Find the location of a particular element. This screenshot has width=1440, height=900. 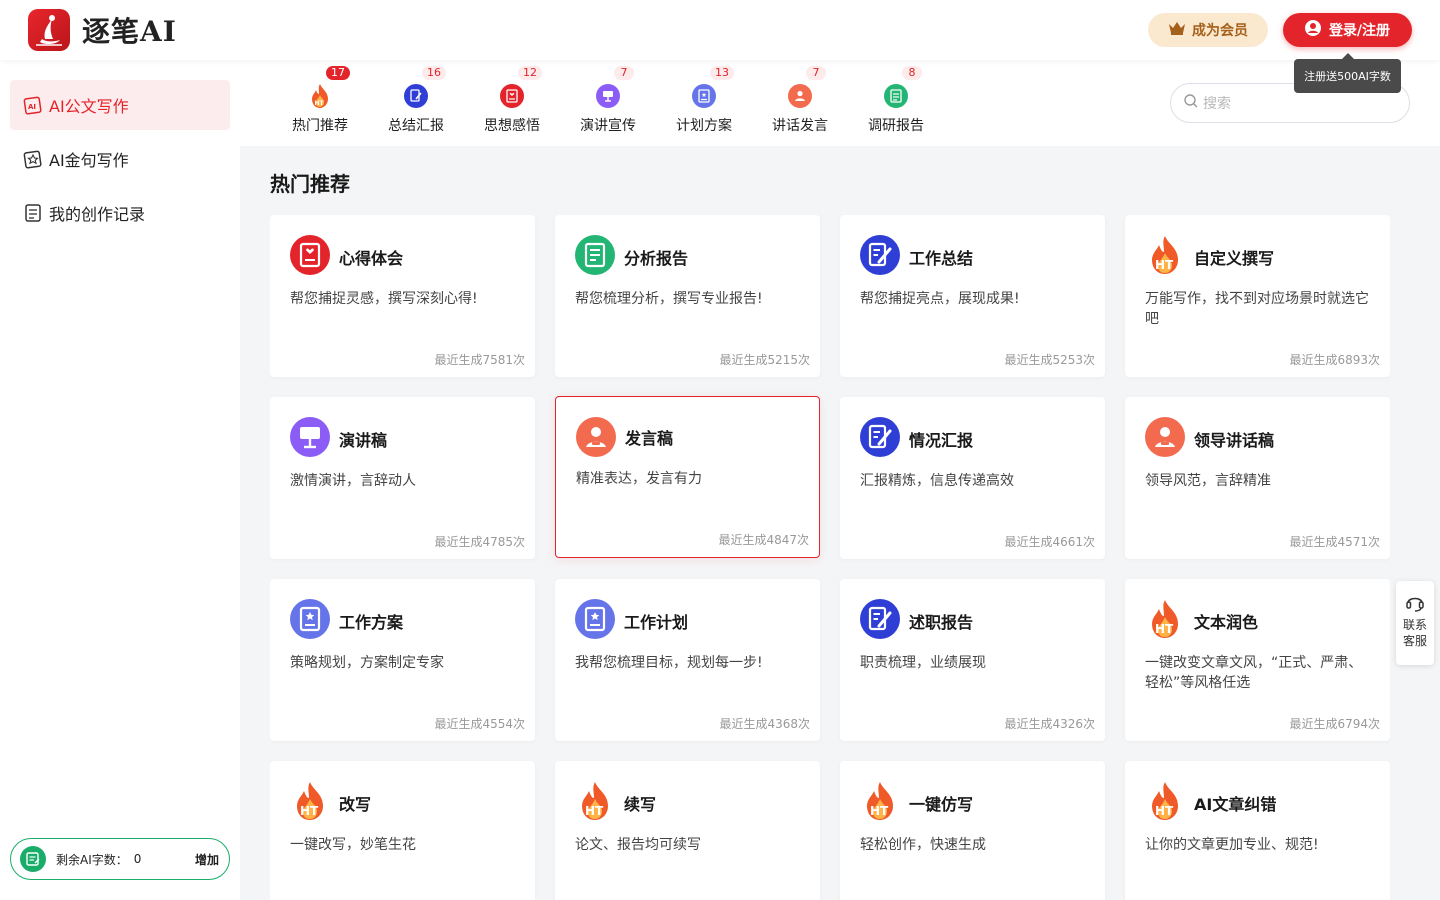

tab-plan-scheme: 13 计划方案 is located at coordinates (704, 103).